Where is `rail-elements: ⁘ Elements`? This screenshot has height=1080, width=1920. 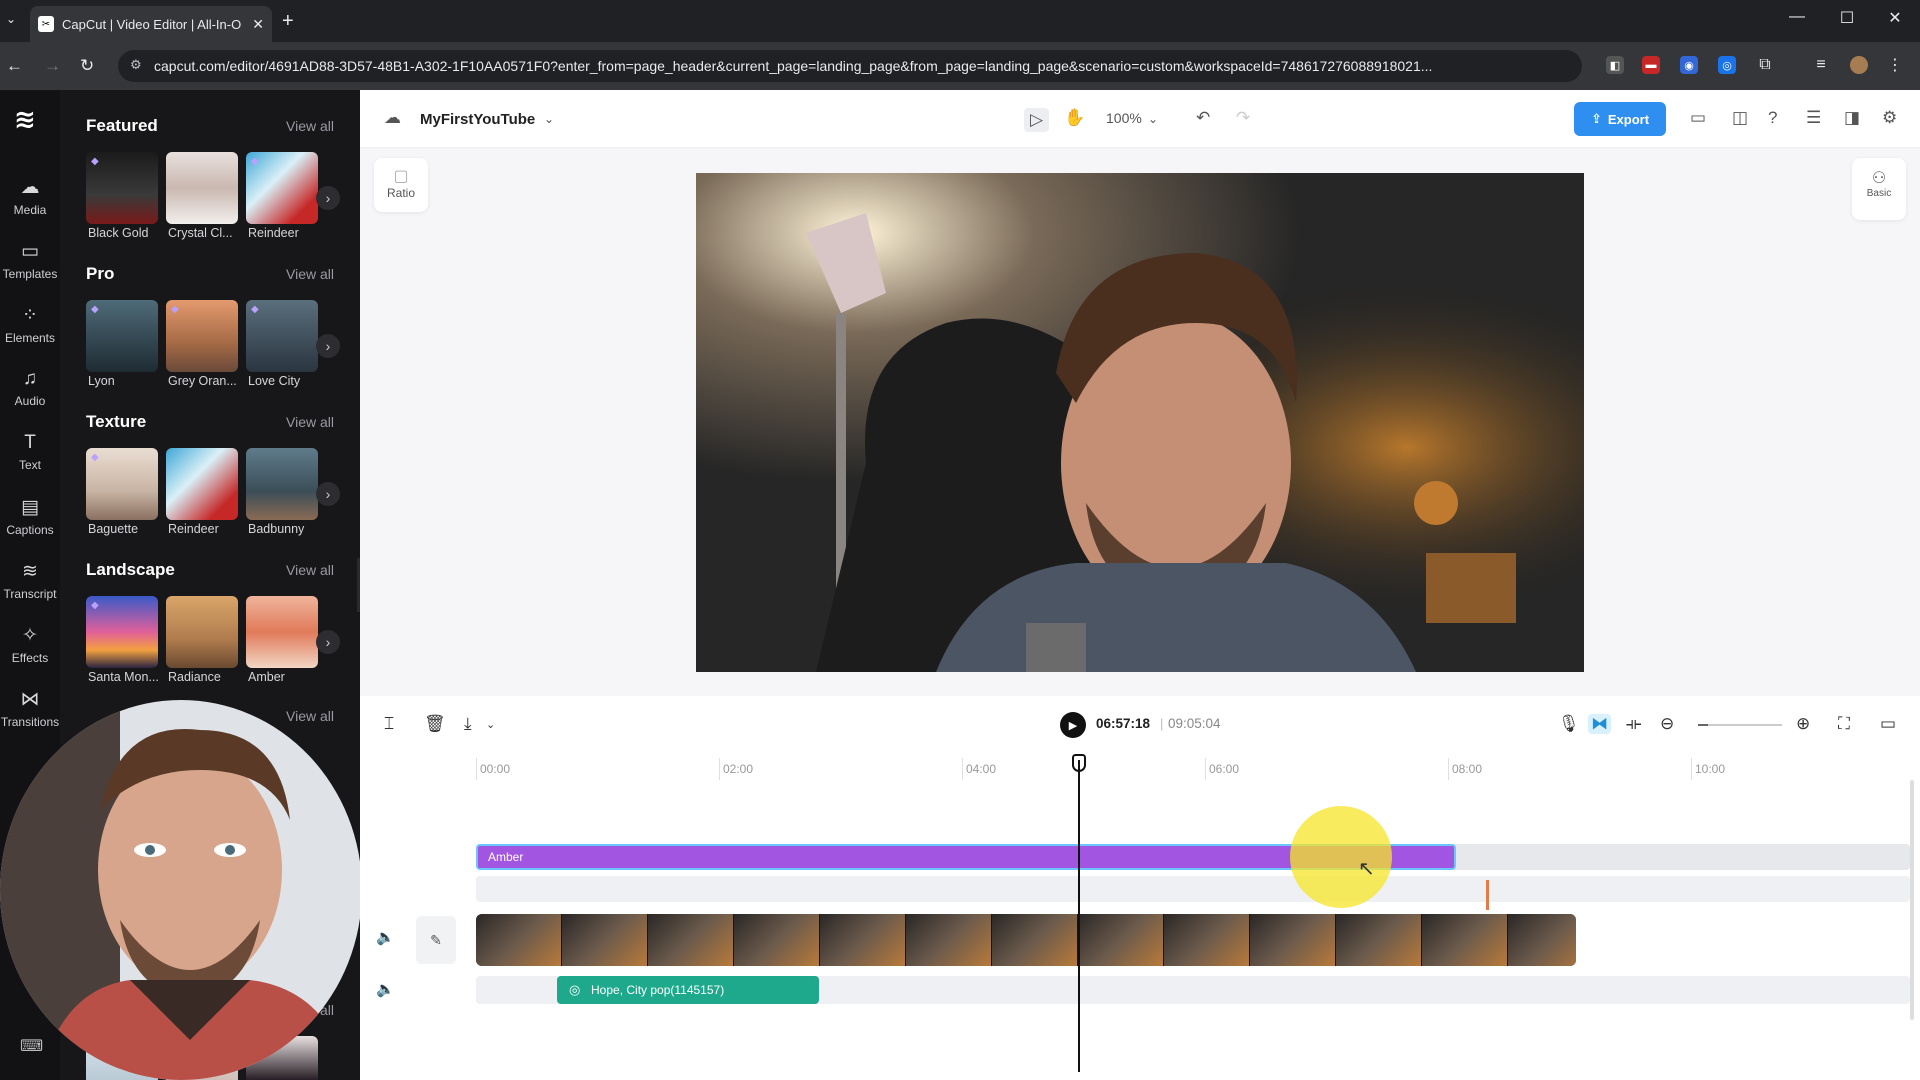
rail-elements: ⁘ Elements is located at coordinates (30, 324).